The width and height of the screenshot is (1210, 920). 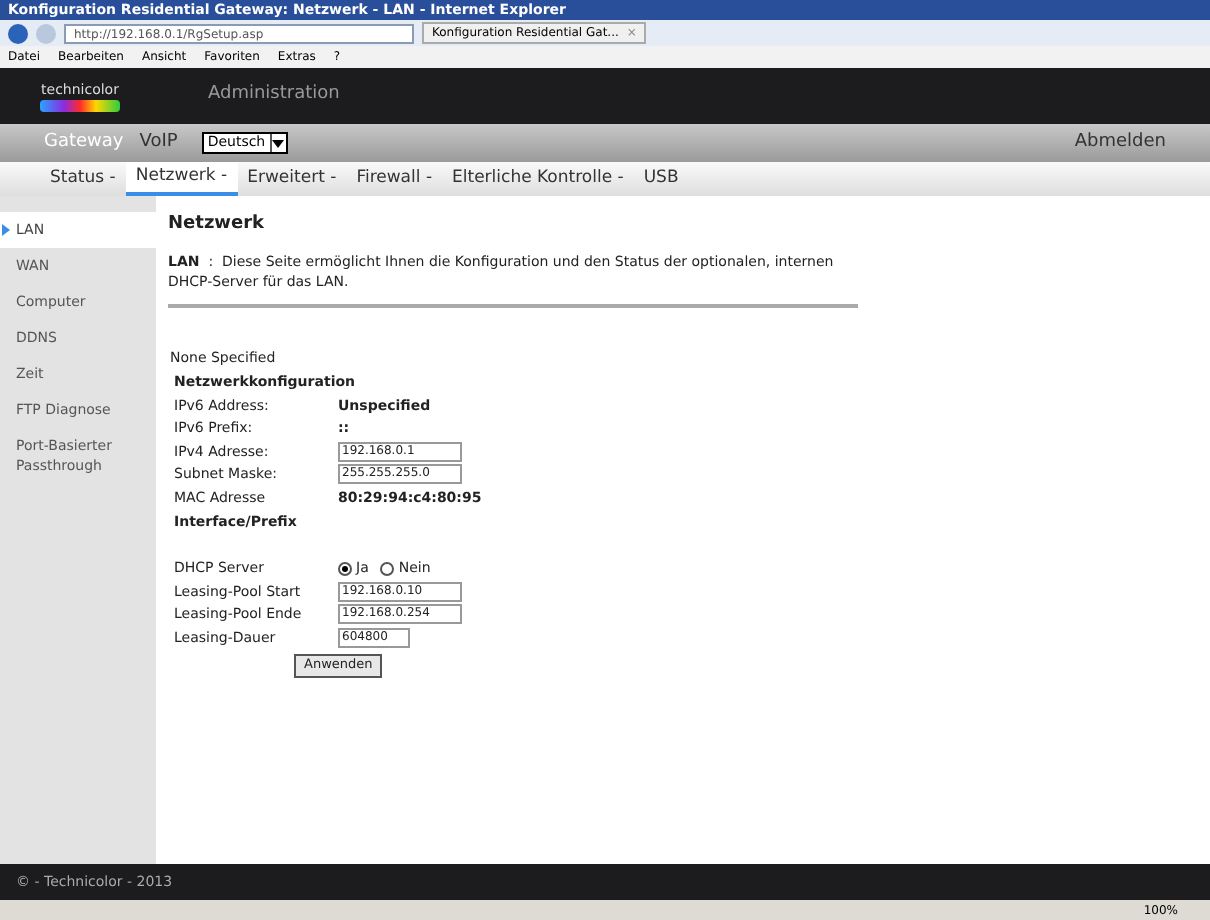 I want to click on nav-tab: Netzwerk -, so click(x=181, y=179).